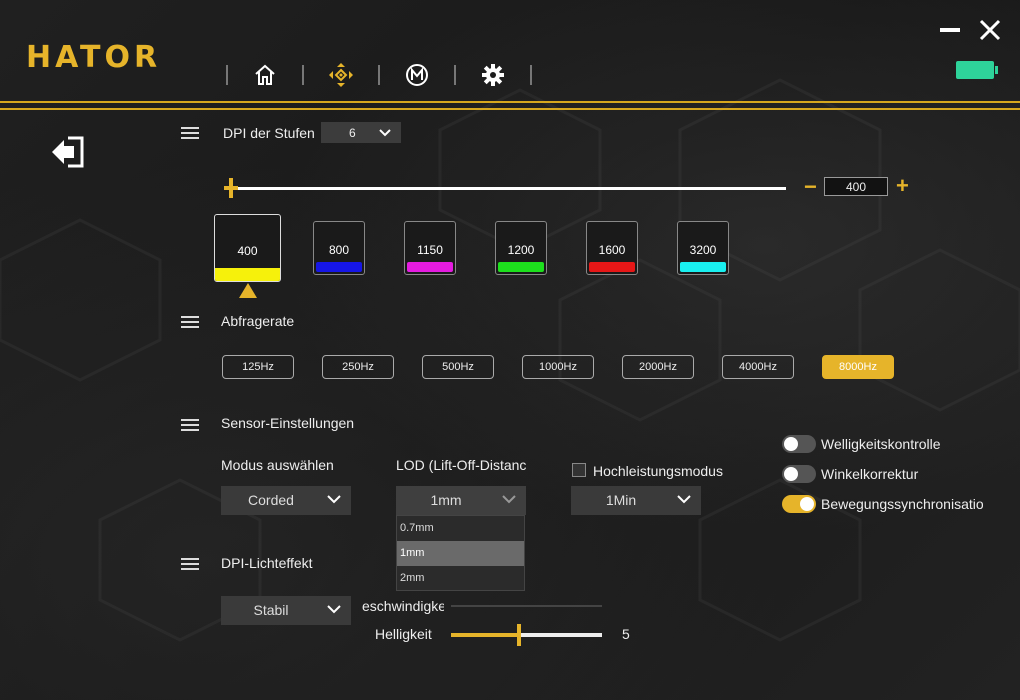  I want to click on dpi-stage-label: 1200, so click(521, 250).